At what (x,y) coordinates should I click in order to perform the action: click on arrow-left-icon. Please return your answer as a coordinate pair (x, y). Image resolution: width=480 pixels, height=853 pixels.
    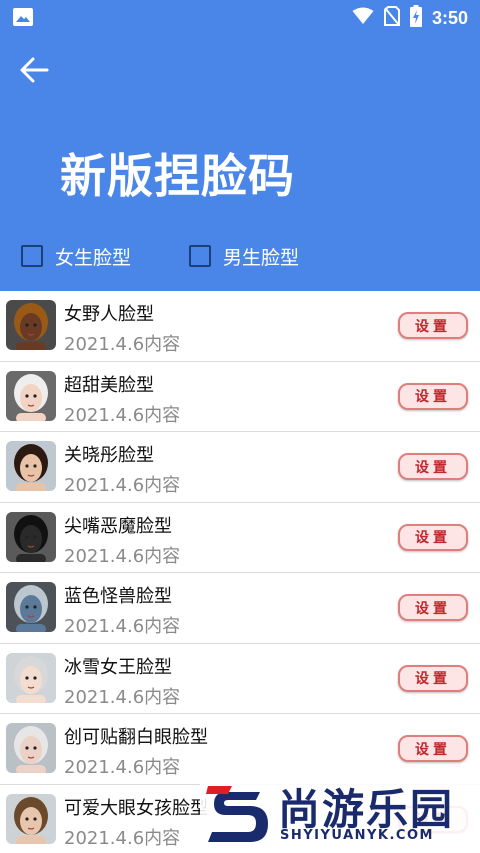
    Looking at the image, I should click on (34, 70).